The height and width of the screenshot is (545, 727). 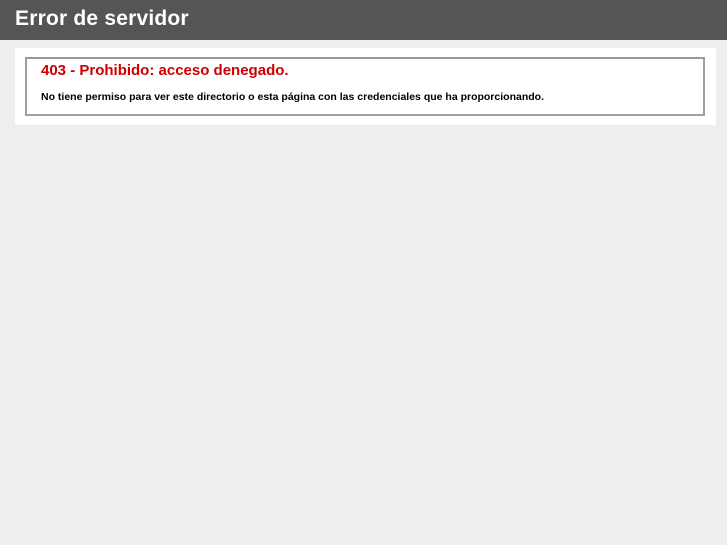 What do you see at coordinates (165, 70) in the screenshot?
I see `error-heading: 403 - Prohibido: acceso denegado.` at bounding box center [165, 70].